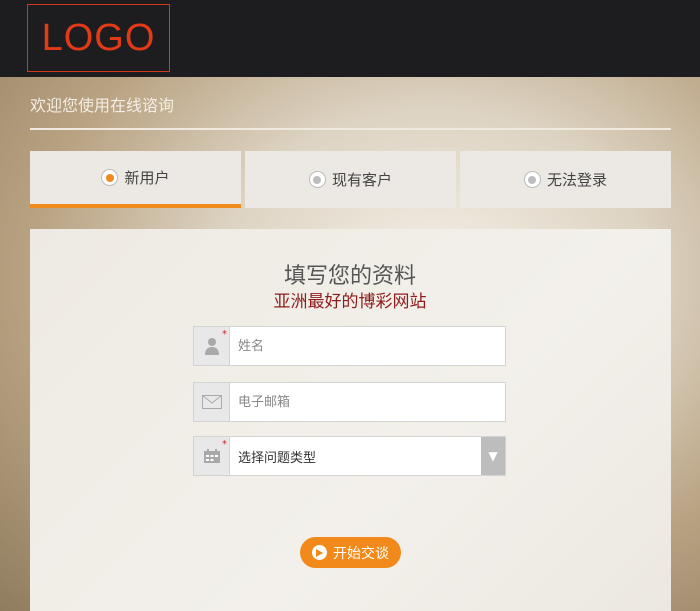  What do you see at coordinates (212, 346) in the screenshot?
I see `user-icon: *` at bounding box center [212, 346].